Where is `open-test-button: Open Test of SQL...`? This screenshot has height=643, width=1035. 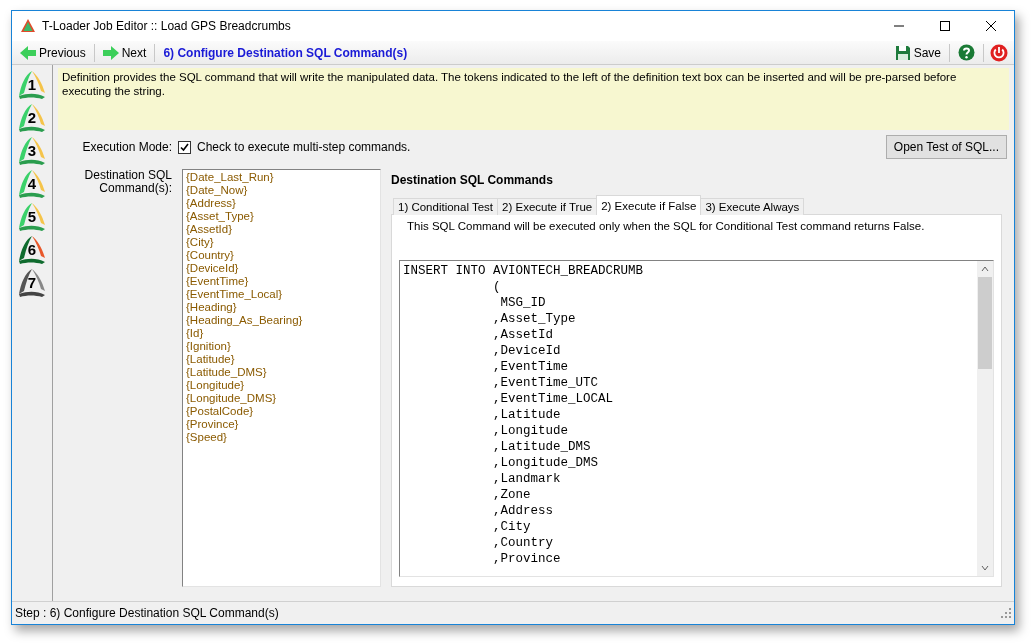
open-test-button: Open Test of SQL... is located at coordinates (946, 147).